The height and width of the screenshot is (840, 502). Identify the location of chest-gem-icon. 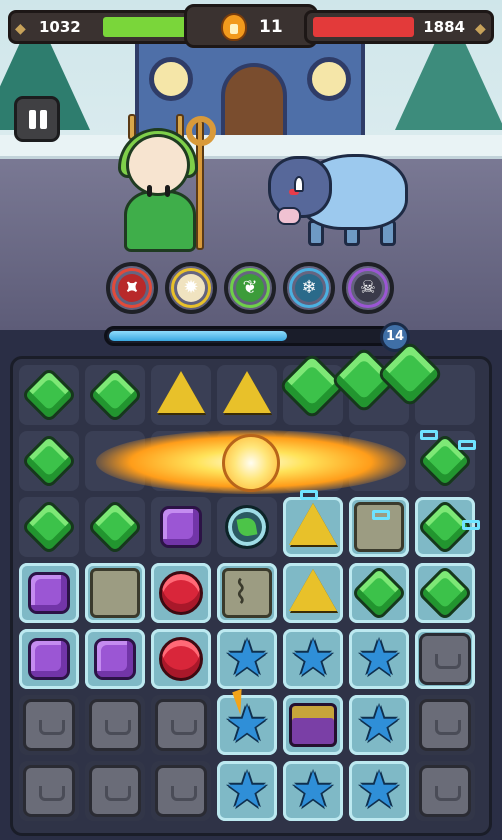
(313, 725).